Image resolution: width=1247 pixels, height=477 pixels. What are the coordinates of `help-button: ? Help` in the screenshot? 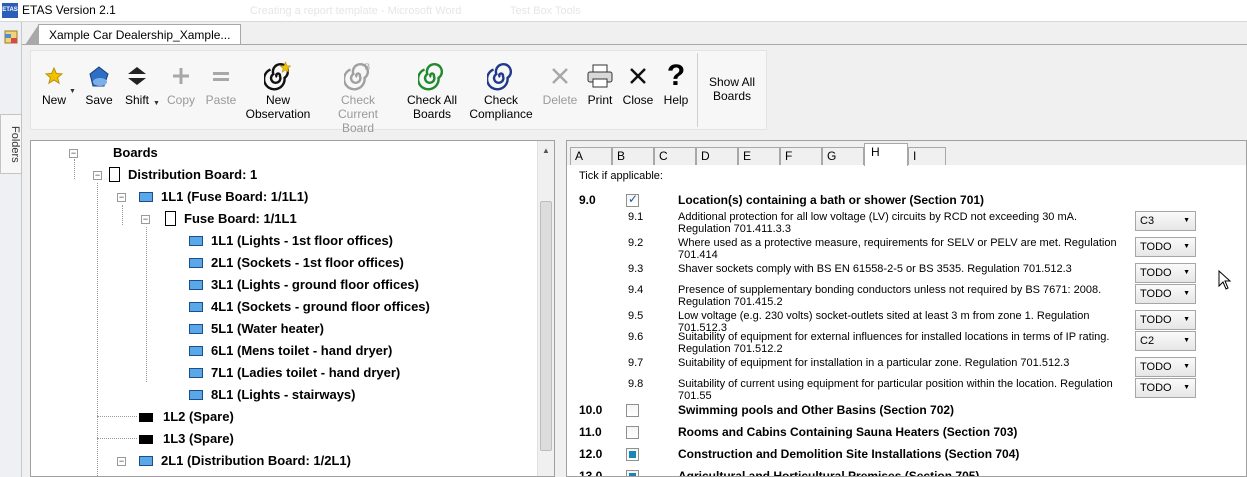 It's located at (676, 89).